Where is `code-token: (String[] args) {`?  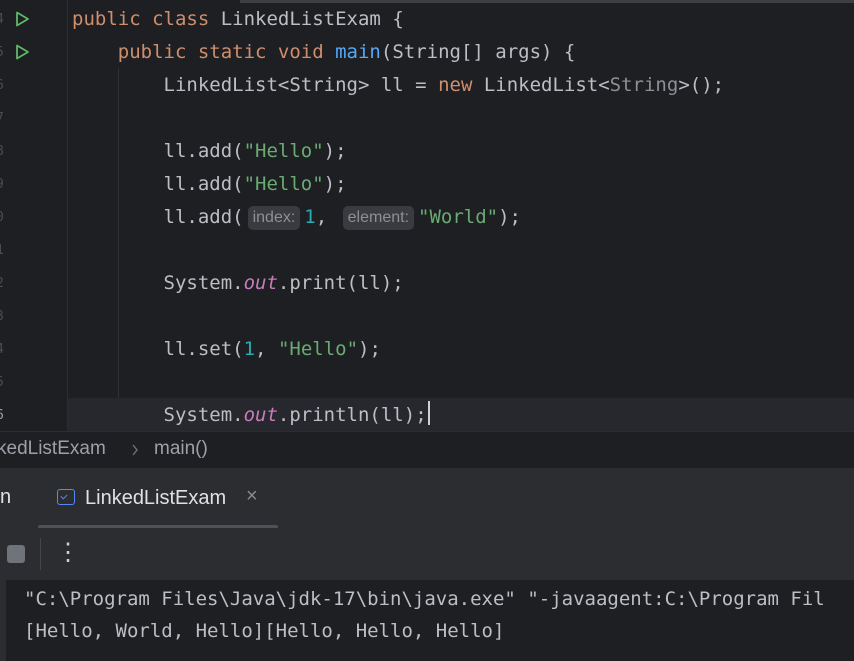
code-token: (String[] args) { is located at coordinates (478, 52).